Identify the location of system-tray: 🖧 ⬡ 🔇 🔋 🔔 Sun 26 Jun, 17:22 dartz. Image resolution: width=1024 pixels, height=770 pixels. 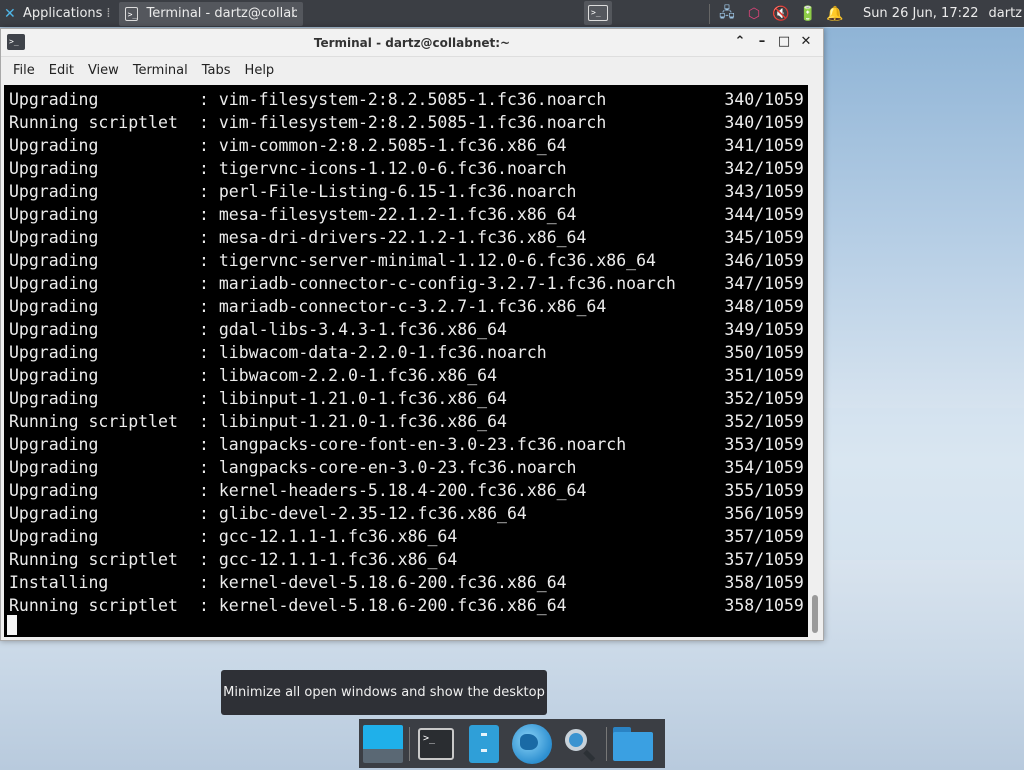
(866, 13).